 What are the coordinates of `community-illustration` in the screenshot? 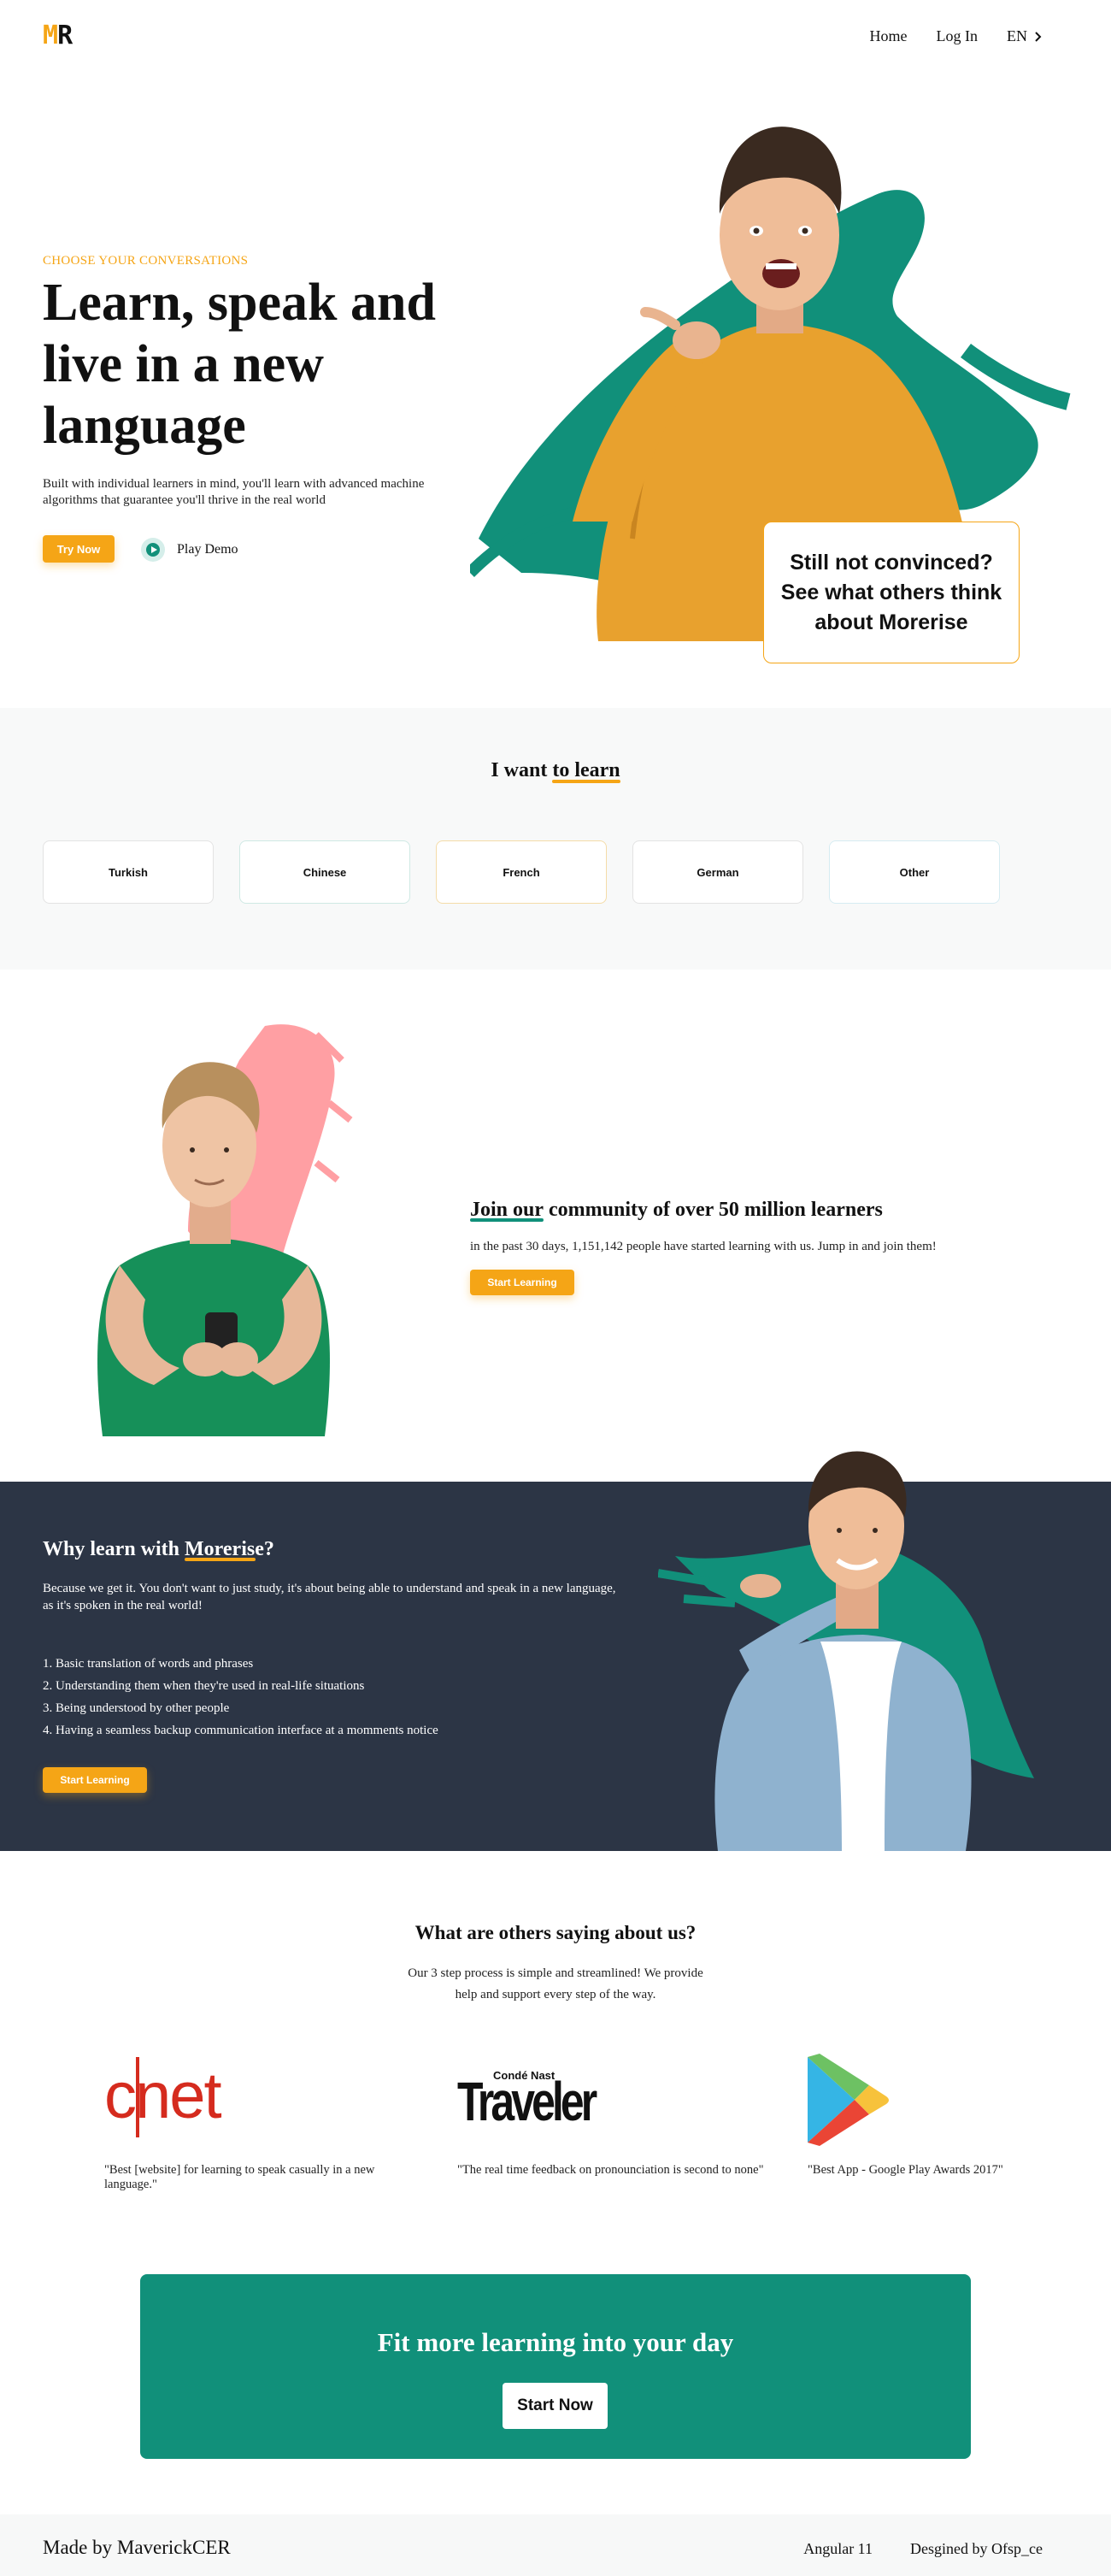 It's located at (225, 1230).